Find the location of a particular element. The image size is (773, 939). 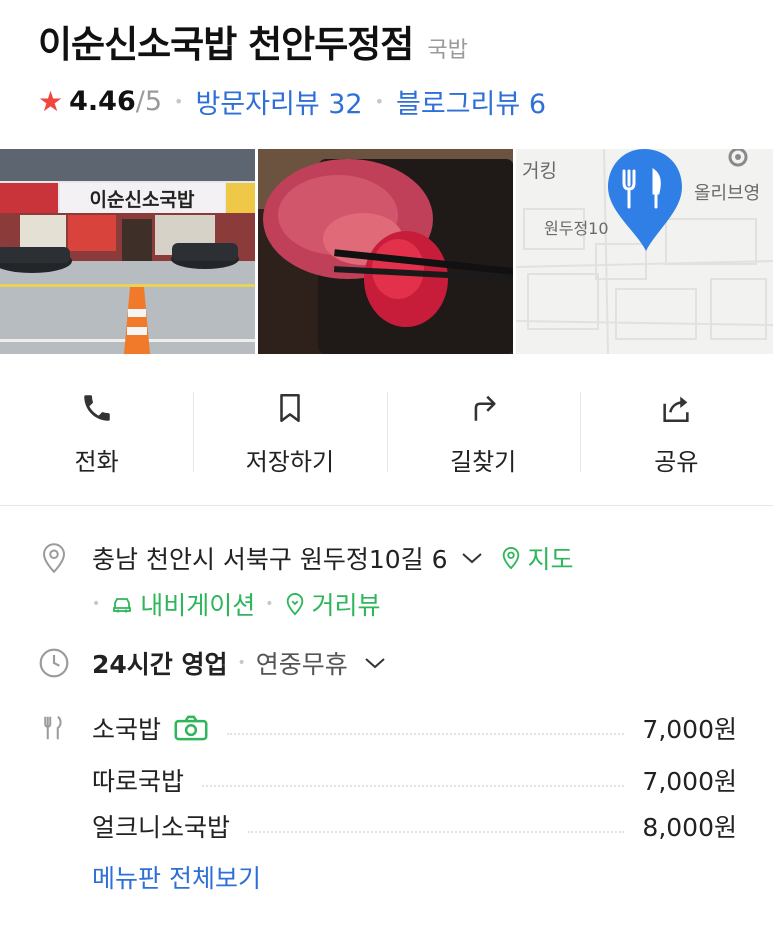

hours-row: 24시간 영업 • 연중무휴 is located at coordinates (386, 663).